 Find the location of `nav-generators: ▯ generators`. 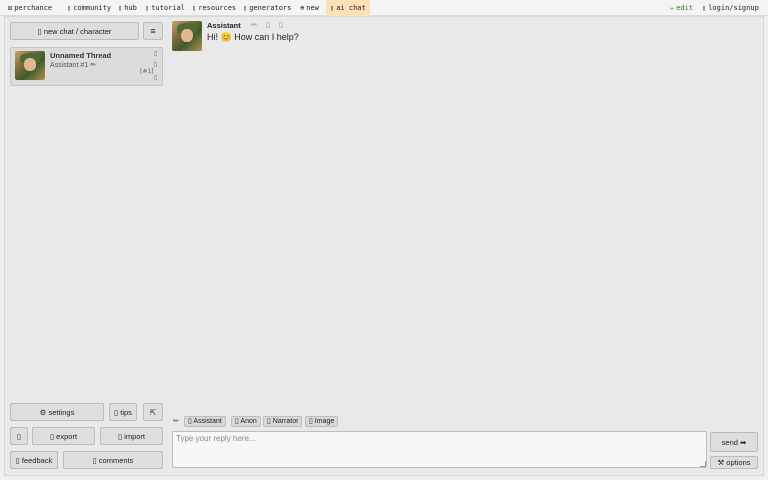

nav-generators: ▯ generators is located at coordinates (267, 8).